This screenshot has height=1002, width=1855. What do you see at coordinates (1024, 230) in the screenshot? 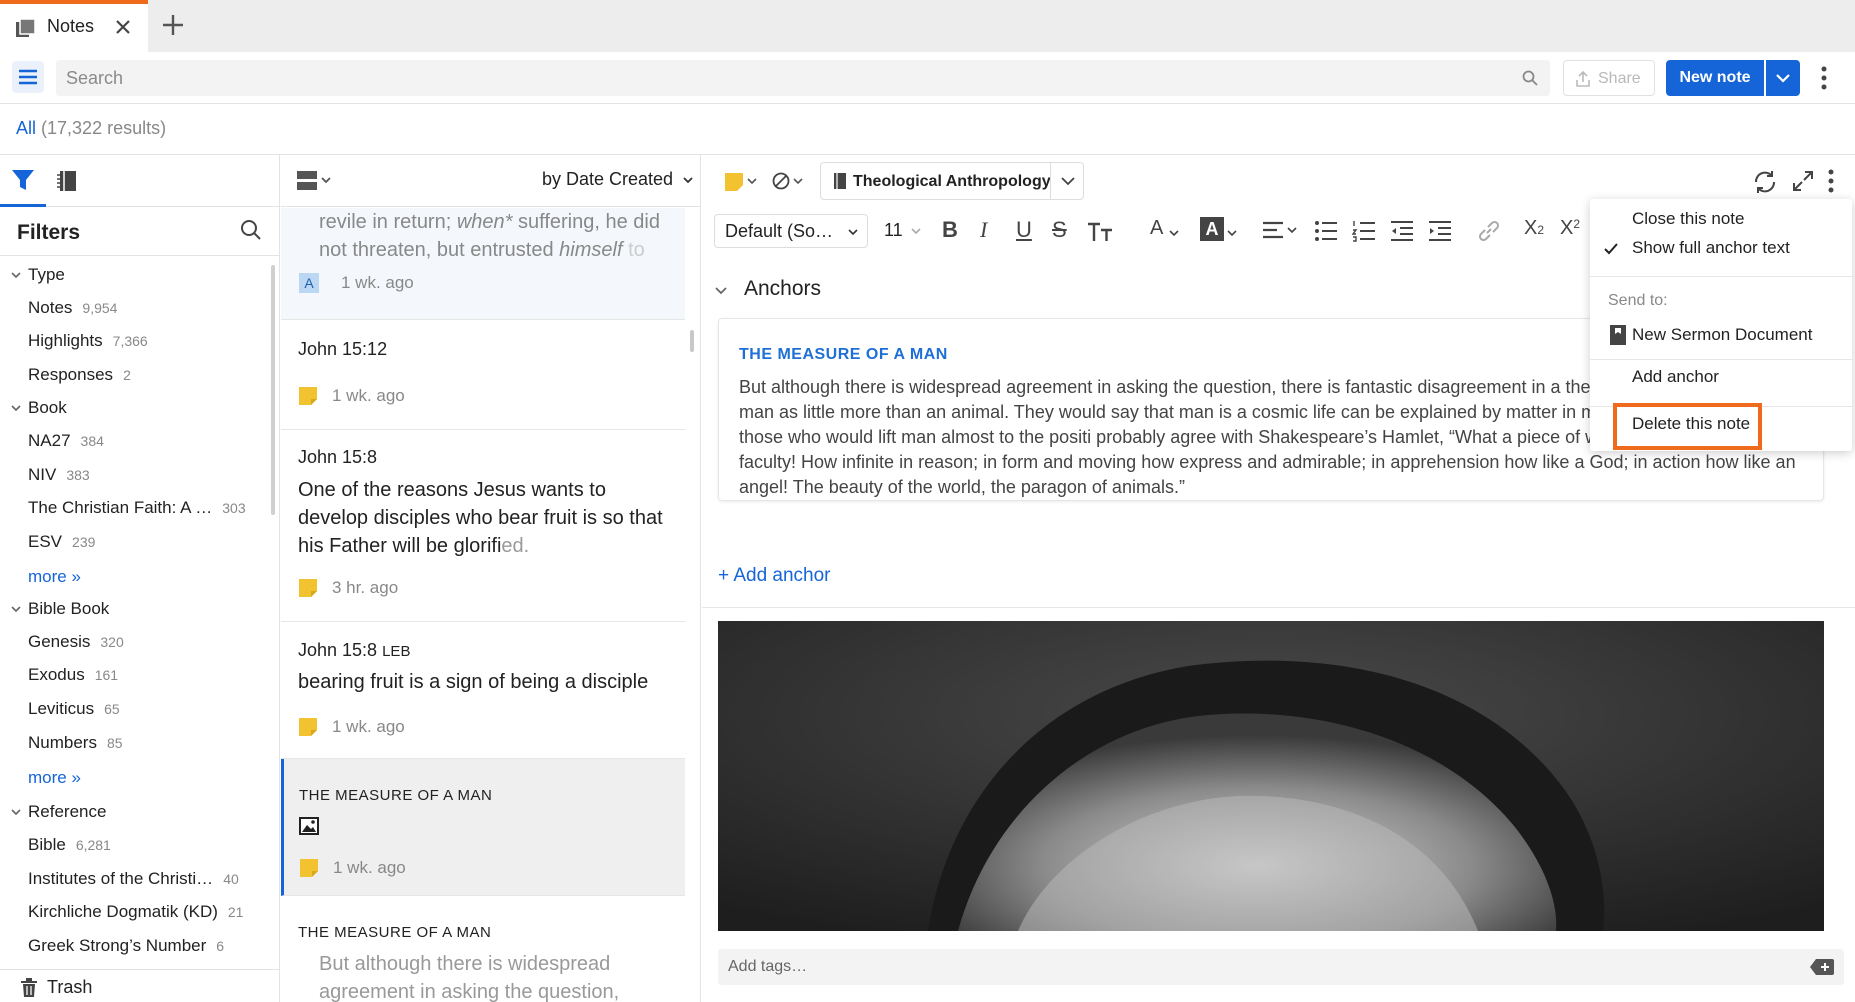
I see `underline-button: U` at bounding box center [1024, 230].